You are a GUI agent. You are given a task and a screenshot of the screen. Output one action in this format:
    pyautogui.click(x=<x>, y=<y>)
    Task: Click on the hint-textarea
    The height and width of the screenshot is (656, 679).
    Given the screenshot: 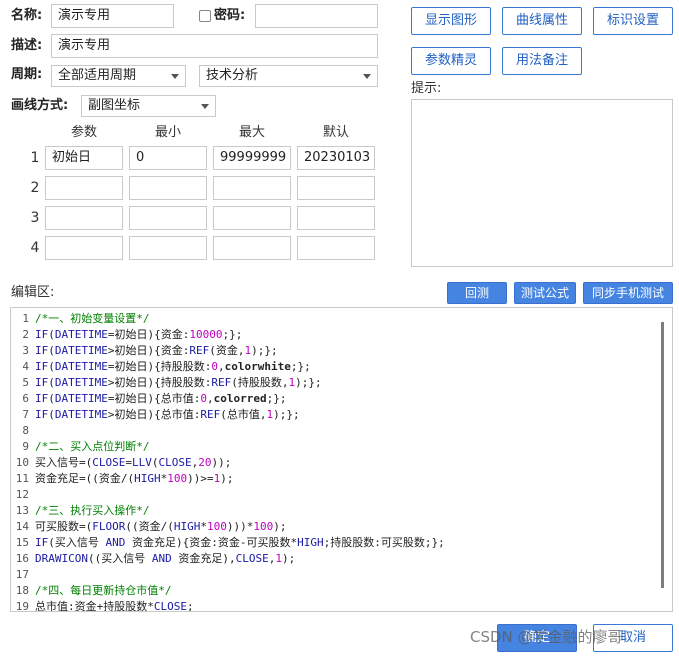 What is the action you would take?
    pyautogui.click(x=542, y=183)
    